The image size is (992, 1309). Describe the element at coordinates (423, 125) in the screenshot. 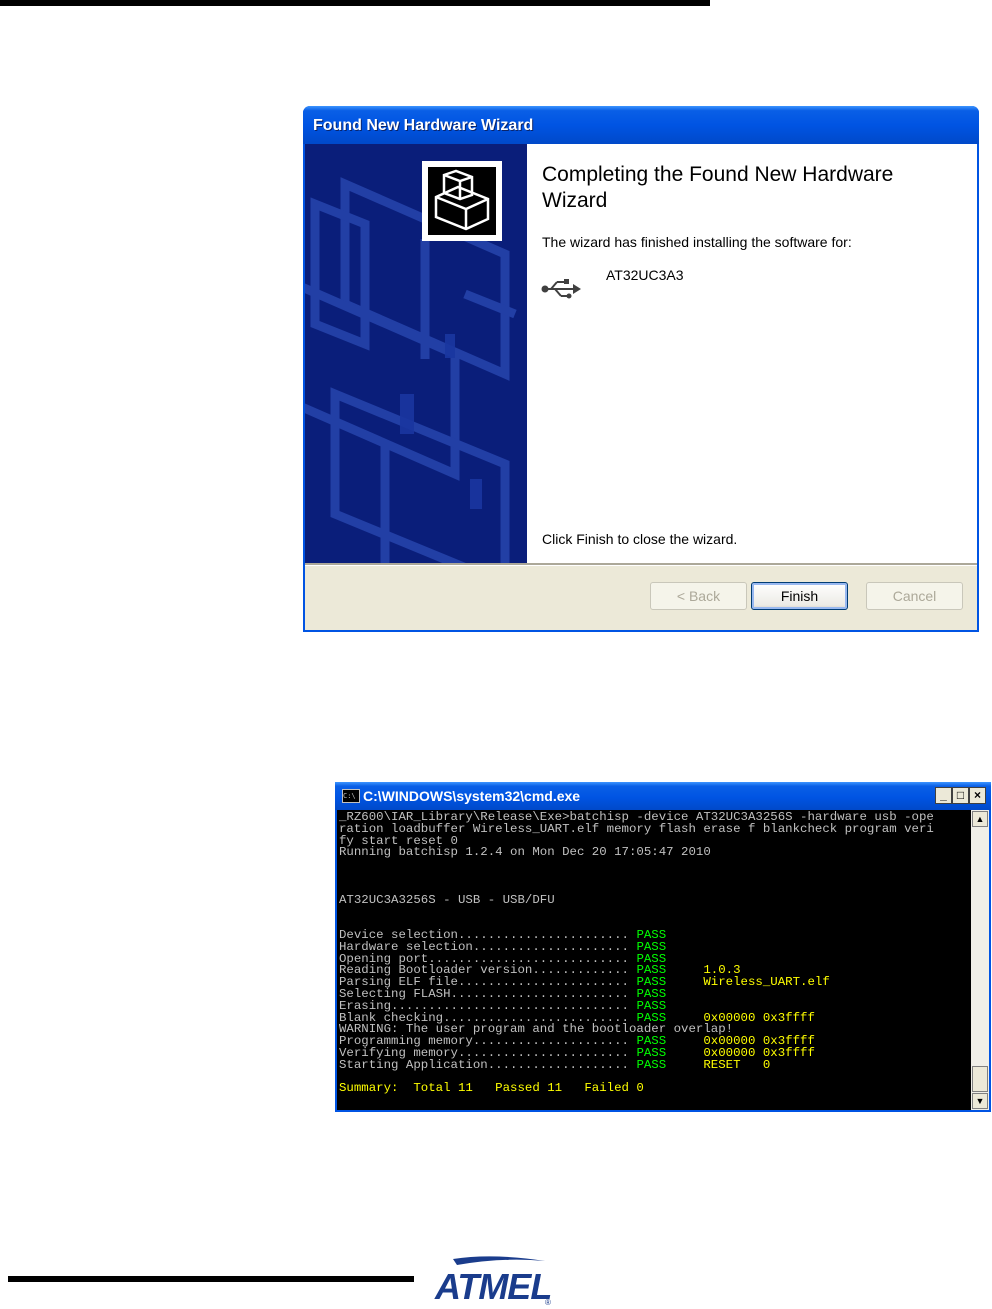

I see `wizard-title: Found New Hardware Wizard` at that location.